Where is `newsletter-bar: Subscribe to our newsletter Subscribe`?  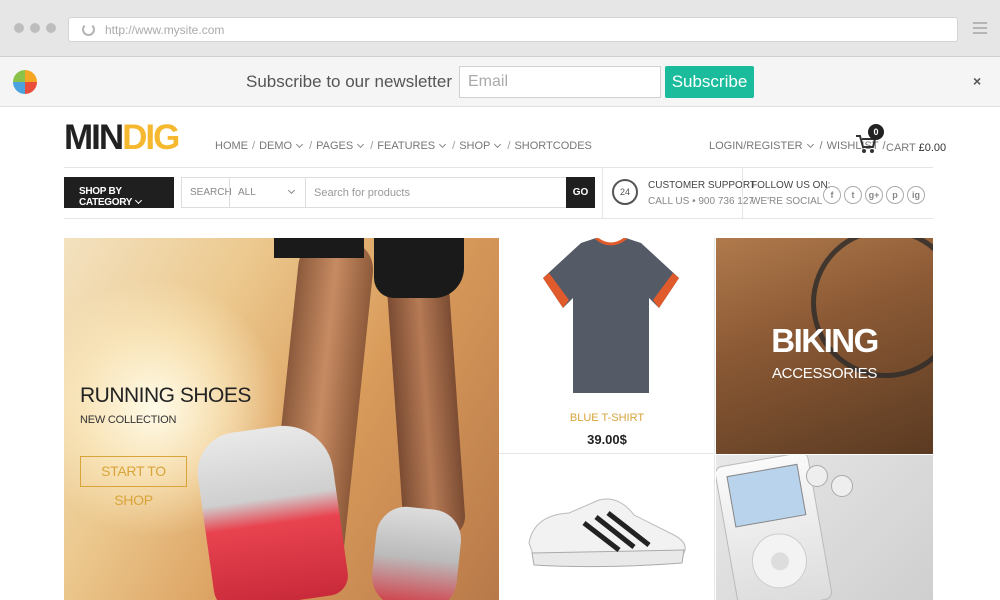 newsletter-bar: Subscribe to our newsletter Subscribe is located at coordinates (500, 82).